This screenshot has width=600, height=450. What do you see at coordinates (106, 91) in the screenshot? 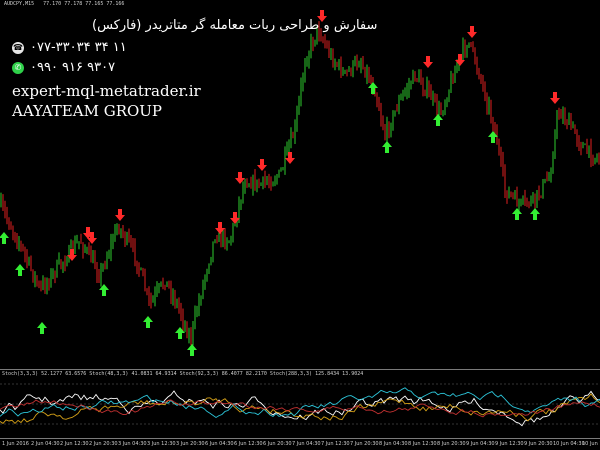
I see `website-text: expert-mql-metatrader.ir` at bounding box center [106, 91].